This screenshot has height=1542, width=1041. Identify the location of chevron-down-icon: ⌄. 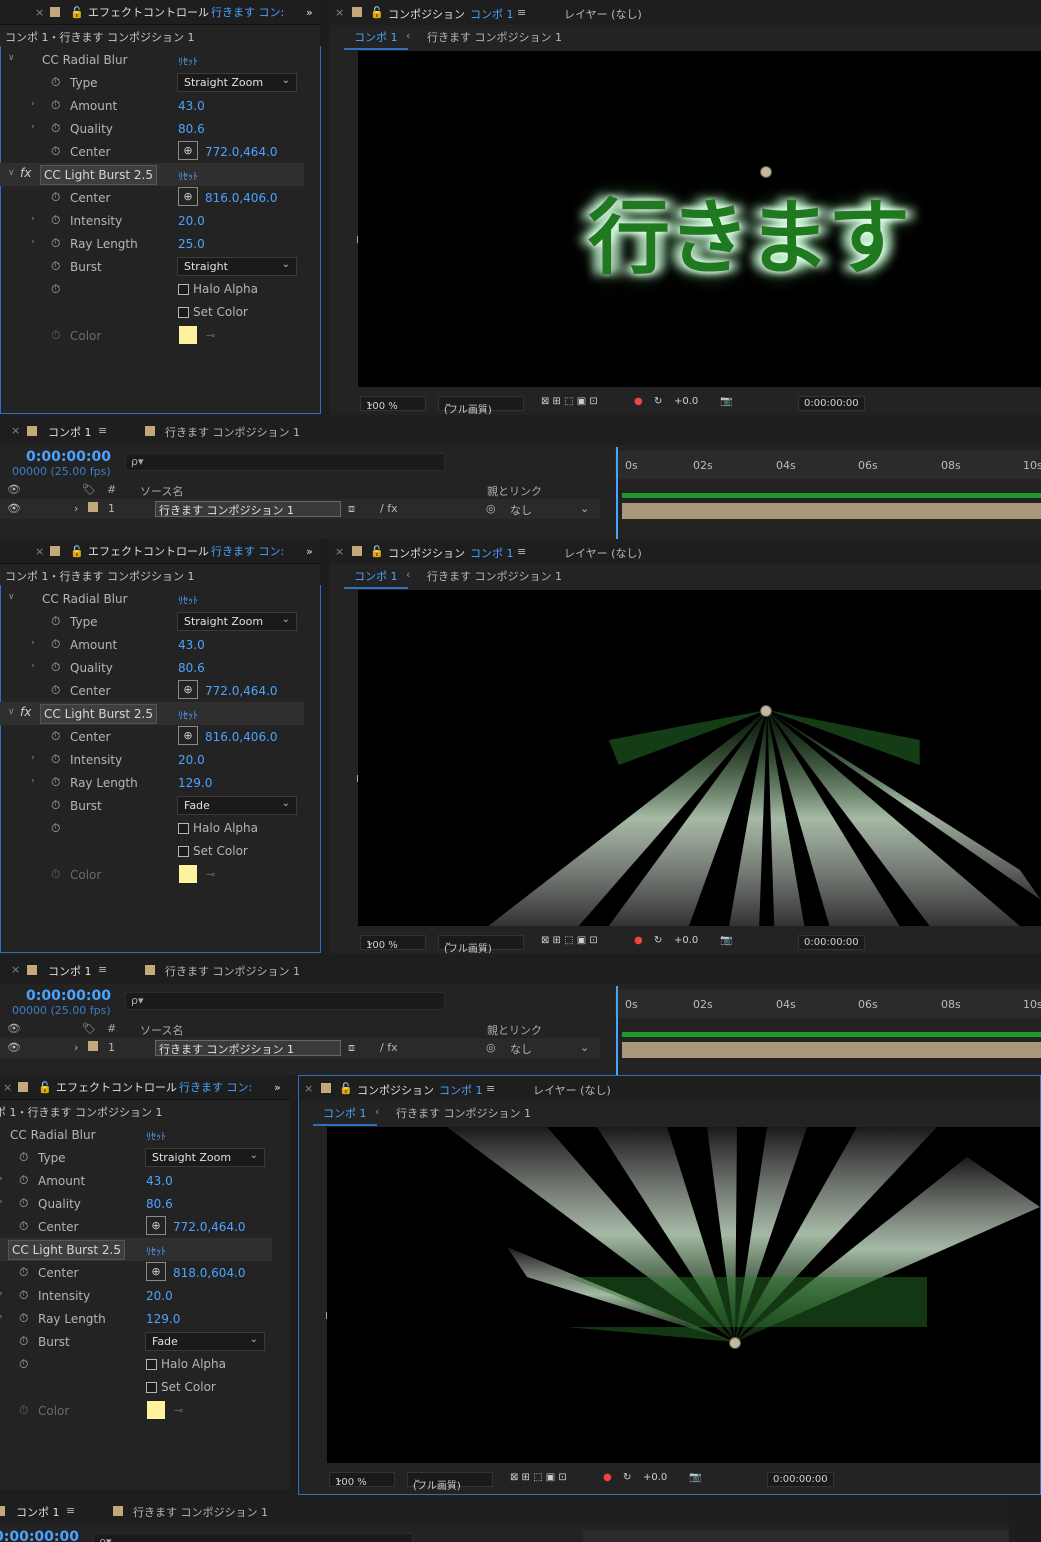
(584, 1047).